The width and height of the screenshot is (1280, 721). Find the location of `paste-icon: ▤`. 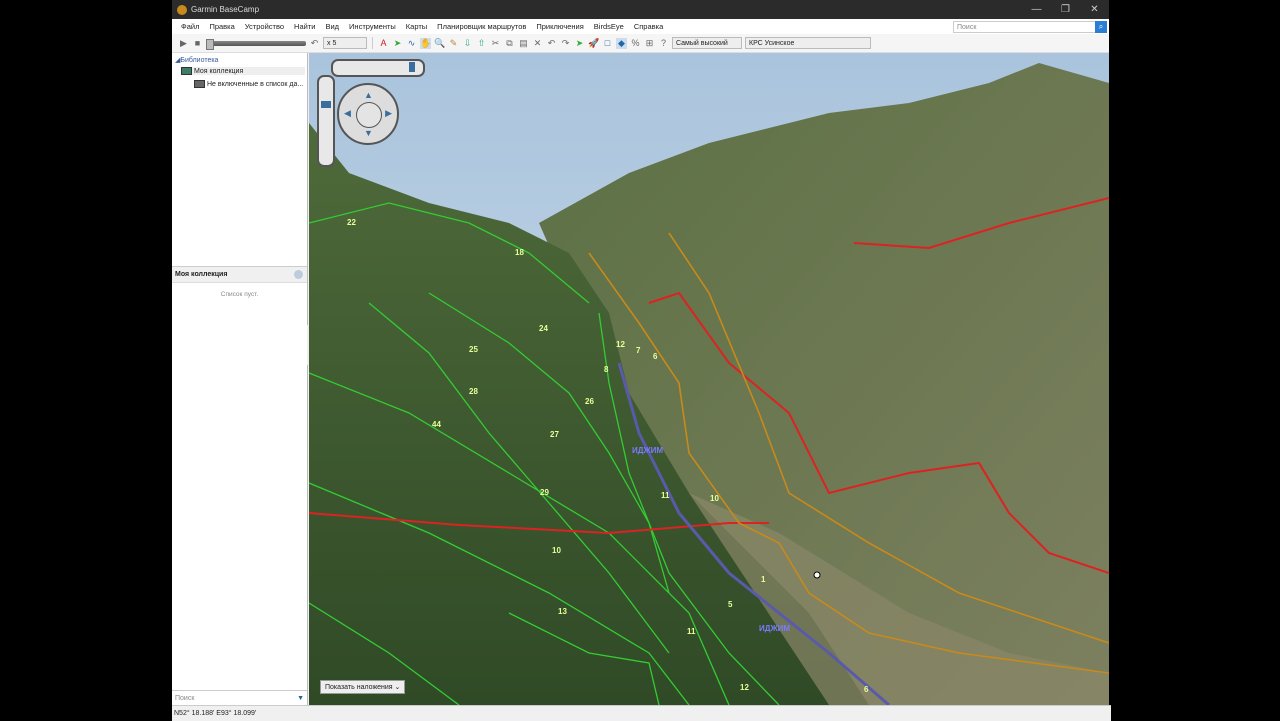

paste-icon: ▤ is located at coordinates (523, 43).